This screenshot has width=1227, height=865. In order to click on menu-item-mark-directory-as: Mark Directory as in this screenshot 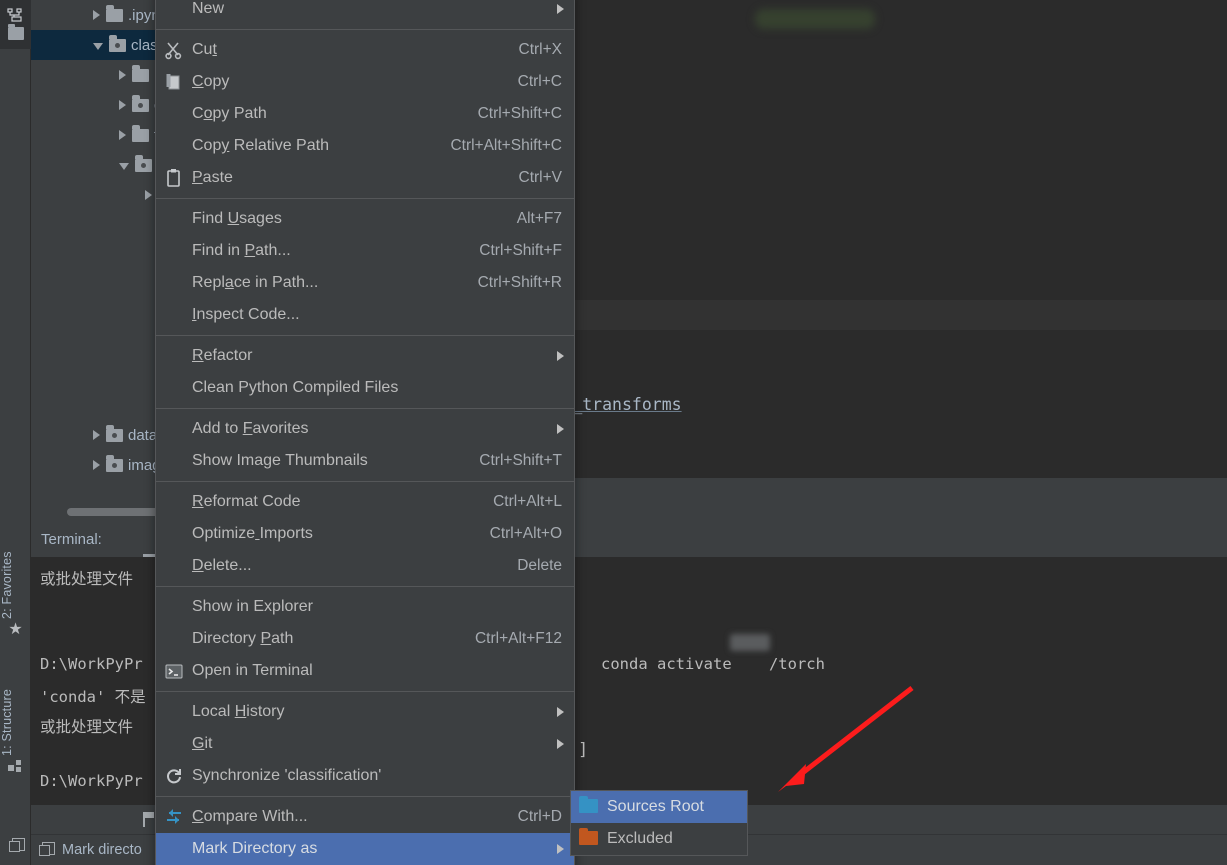, I will do `click(365, 849)`.